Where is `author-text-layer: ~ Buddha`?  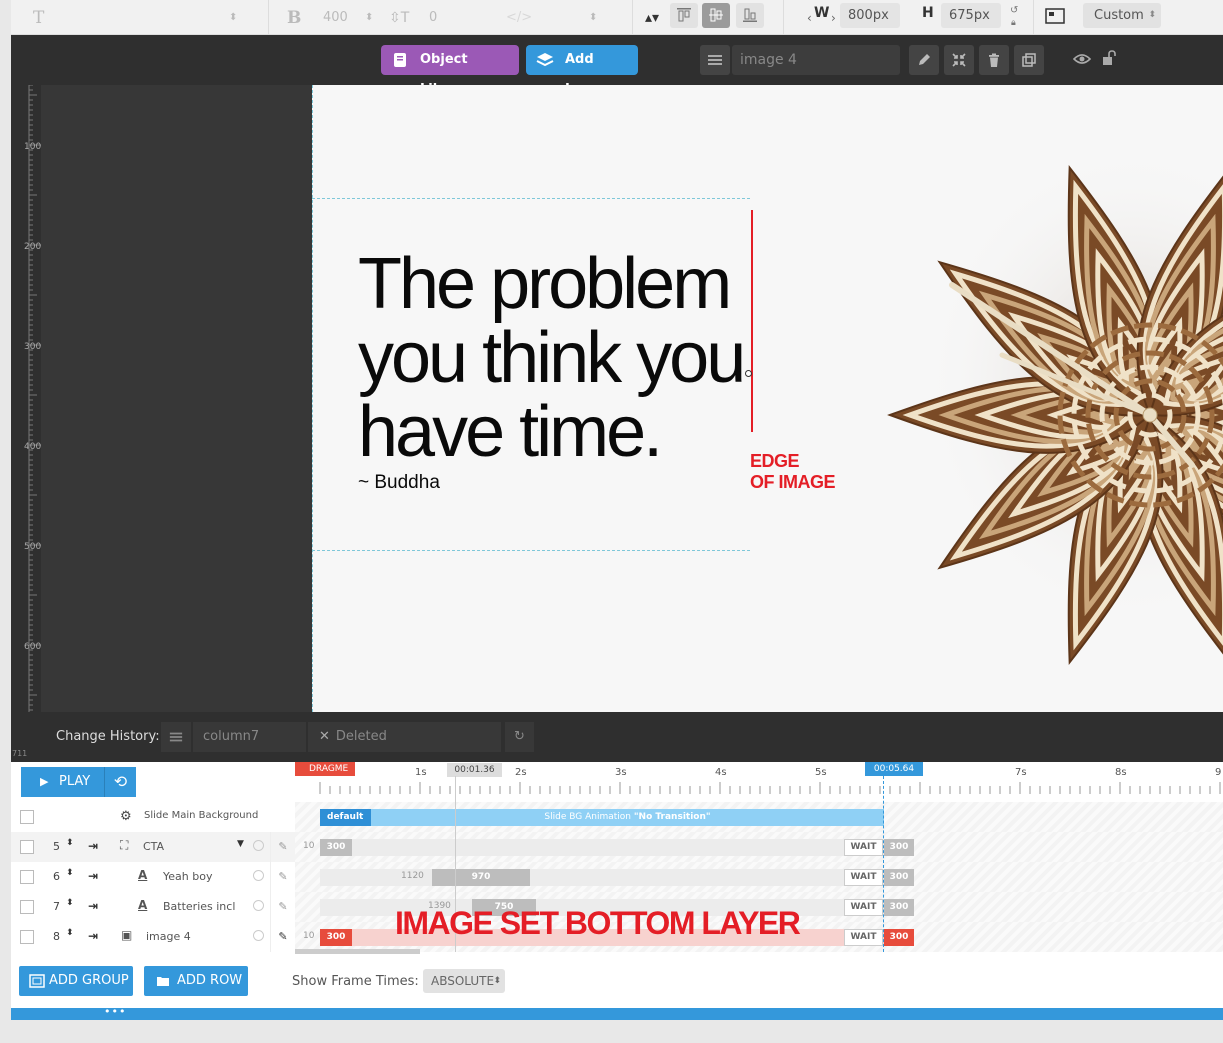
author-text-layer: ~ Buddha is located at coordinates (399, 483).